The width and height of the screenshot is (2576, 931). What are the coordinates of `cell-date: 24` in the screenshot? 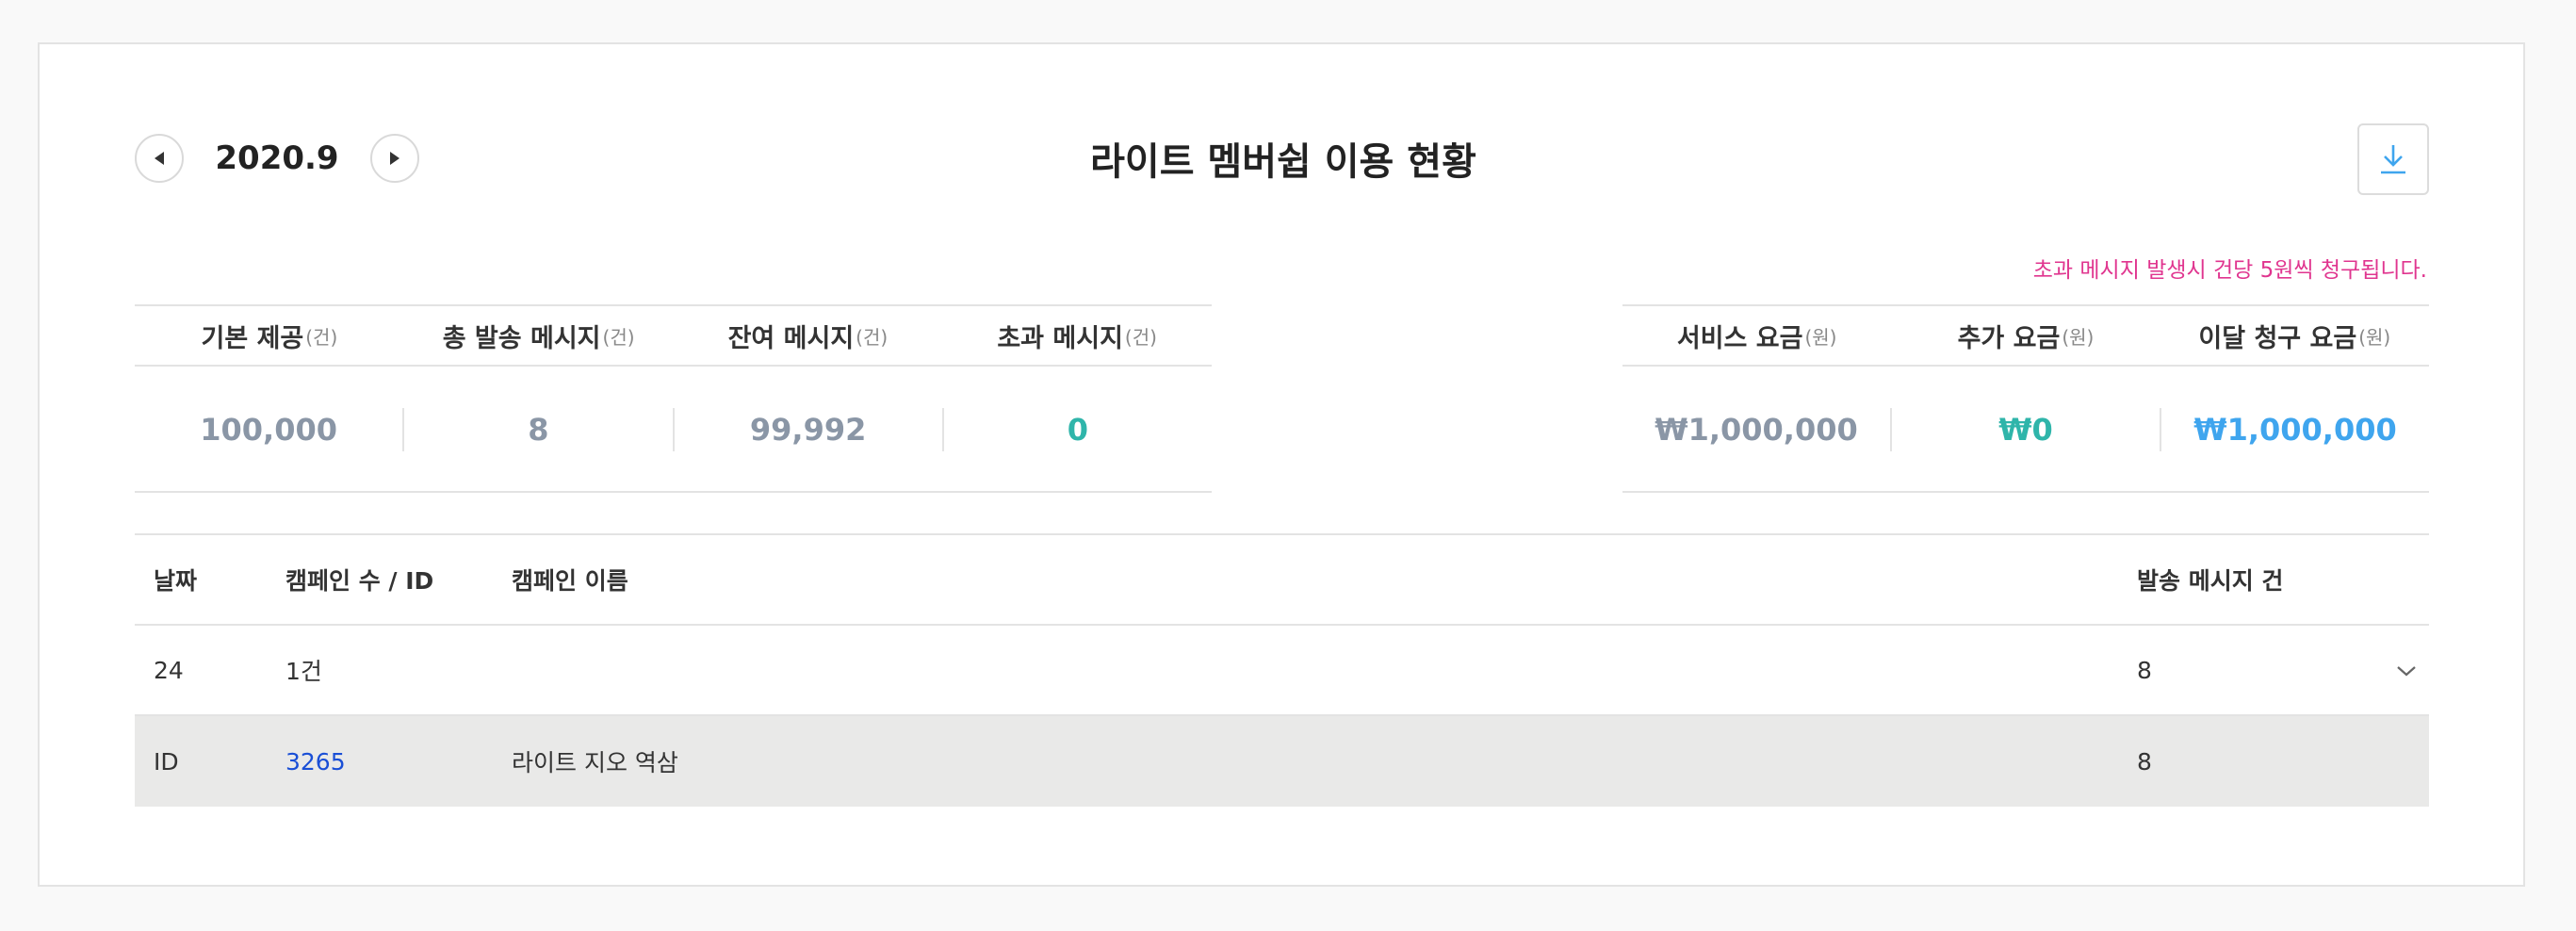 It's located at (169, 670).